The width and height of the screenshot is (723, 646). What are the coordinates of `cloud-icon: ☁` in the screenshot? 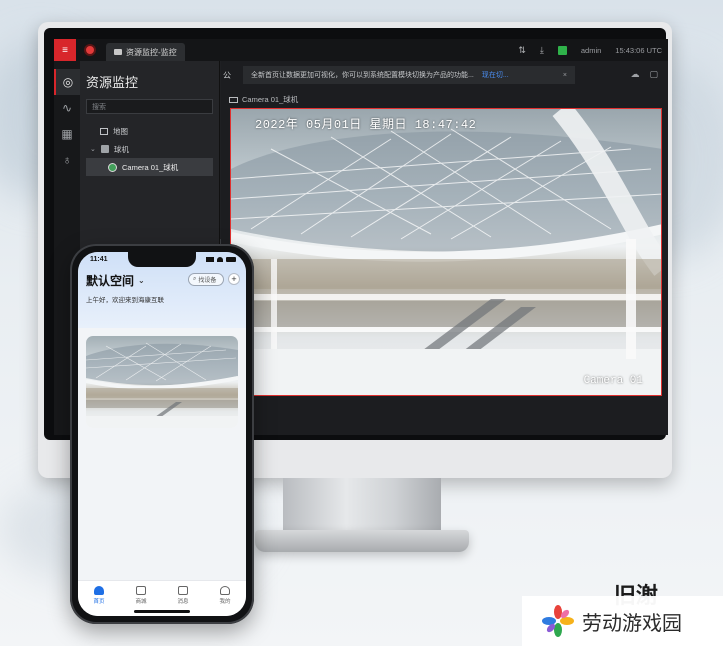 It's located at (634, 74).